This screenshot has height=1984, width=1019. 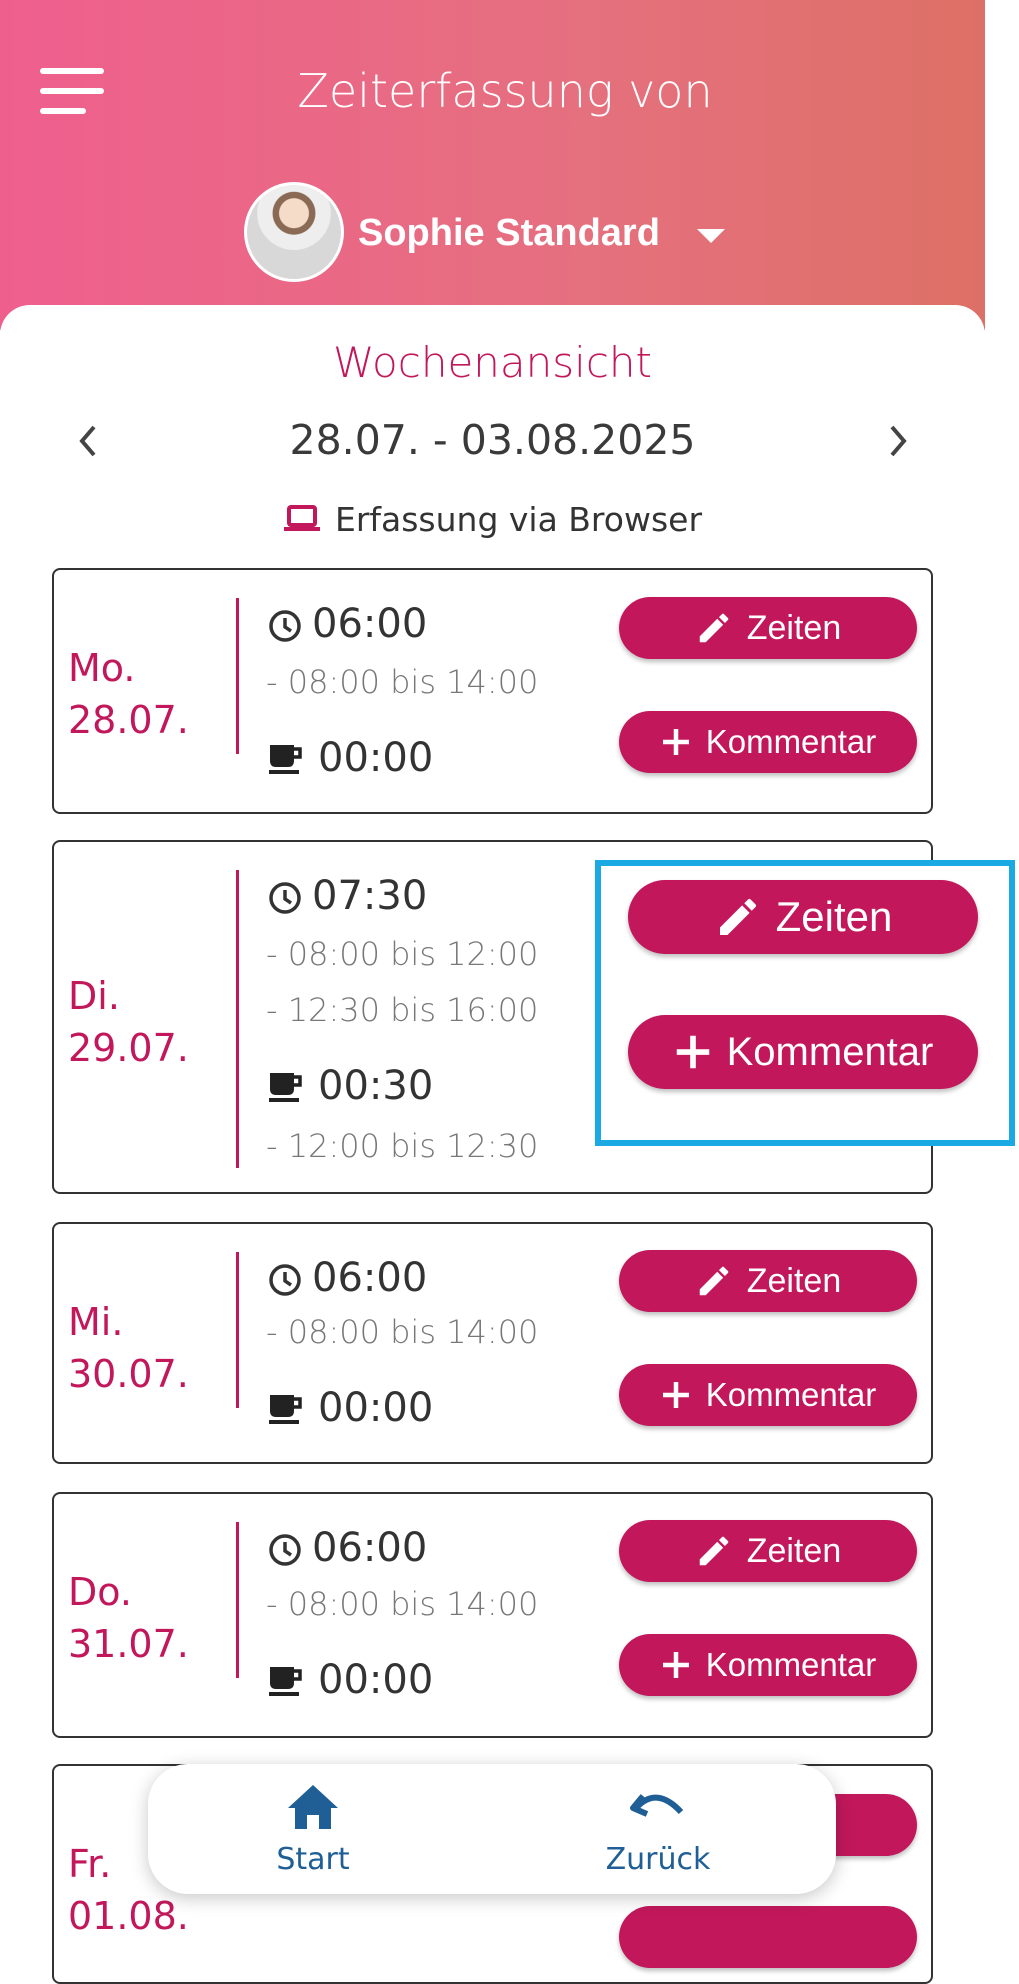 I want to click on chevron-right-icon, so click(x=898, y=444).